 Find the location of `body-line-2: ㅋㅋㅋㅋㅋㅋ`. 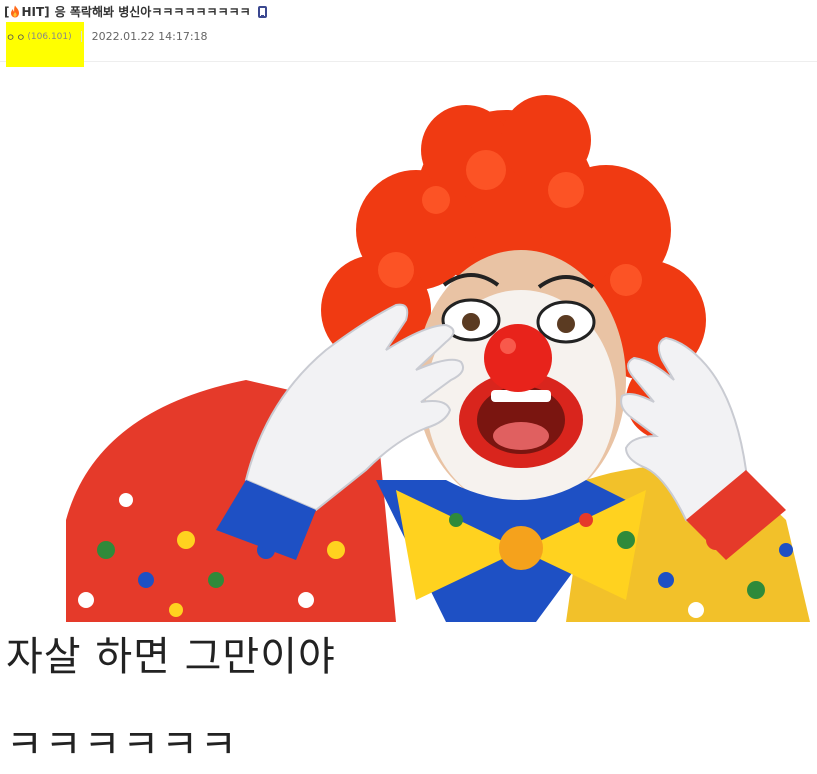

body-line-2: ㅋㅋㅋㅋㅋㅋ is located at coordinates (122, 745).